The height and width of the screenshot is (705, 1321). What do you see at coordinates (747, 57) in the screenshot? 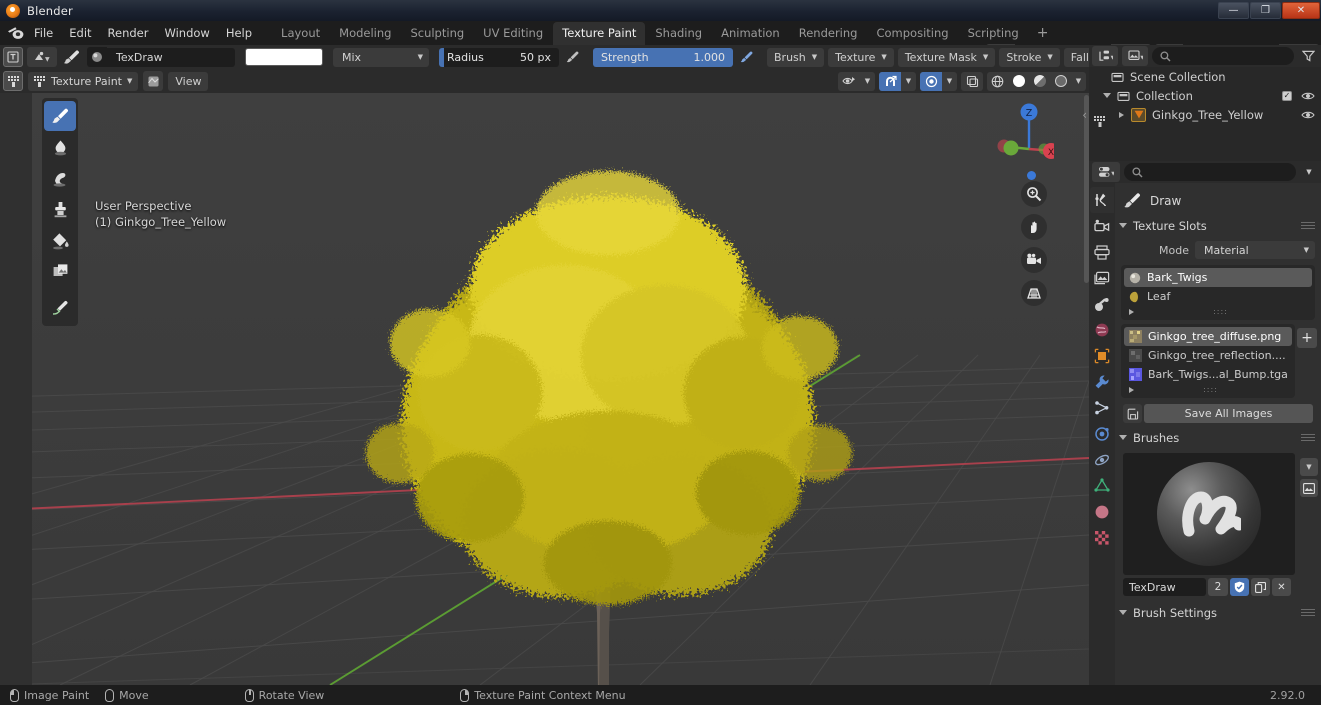
I see `strength-pressure-icon` at bounding box center [747, 57].